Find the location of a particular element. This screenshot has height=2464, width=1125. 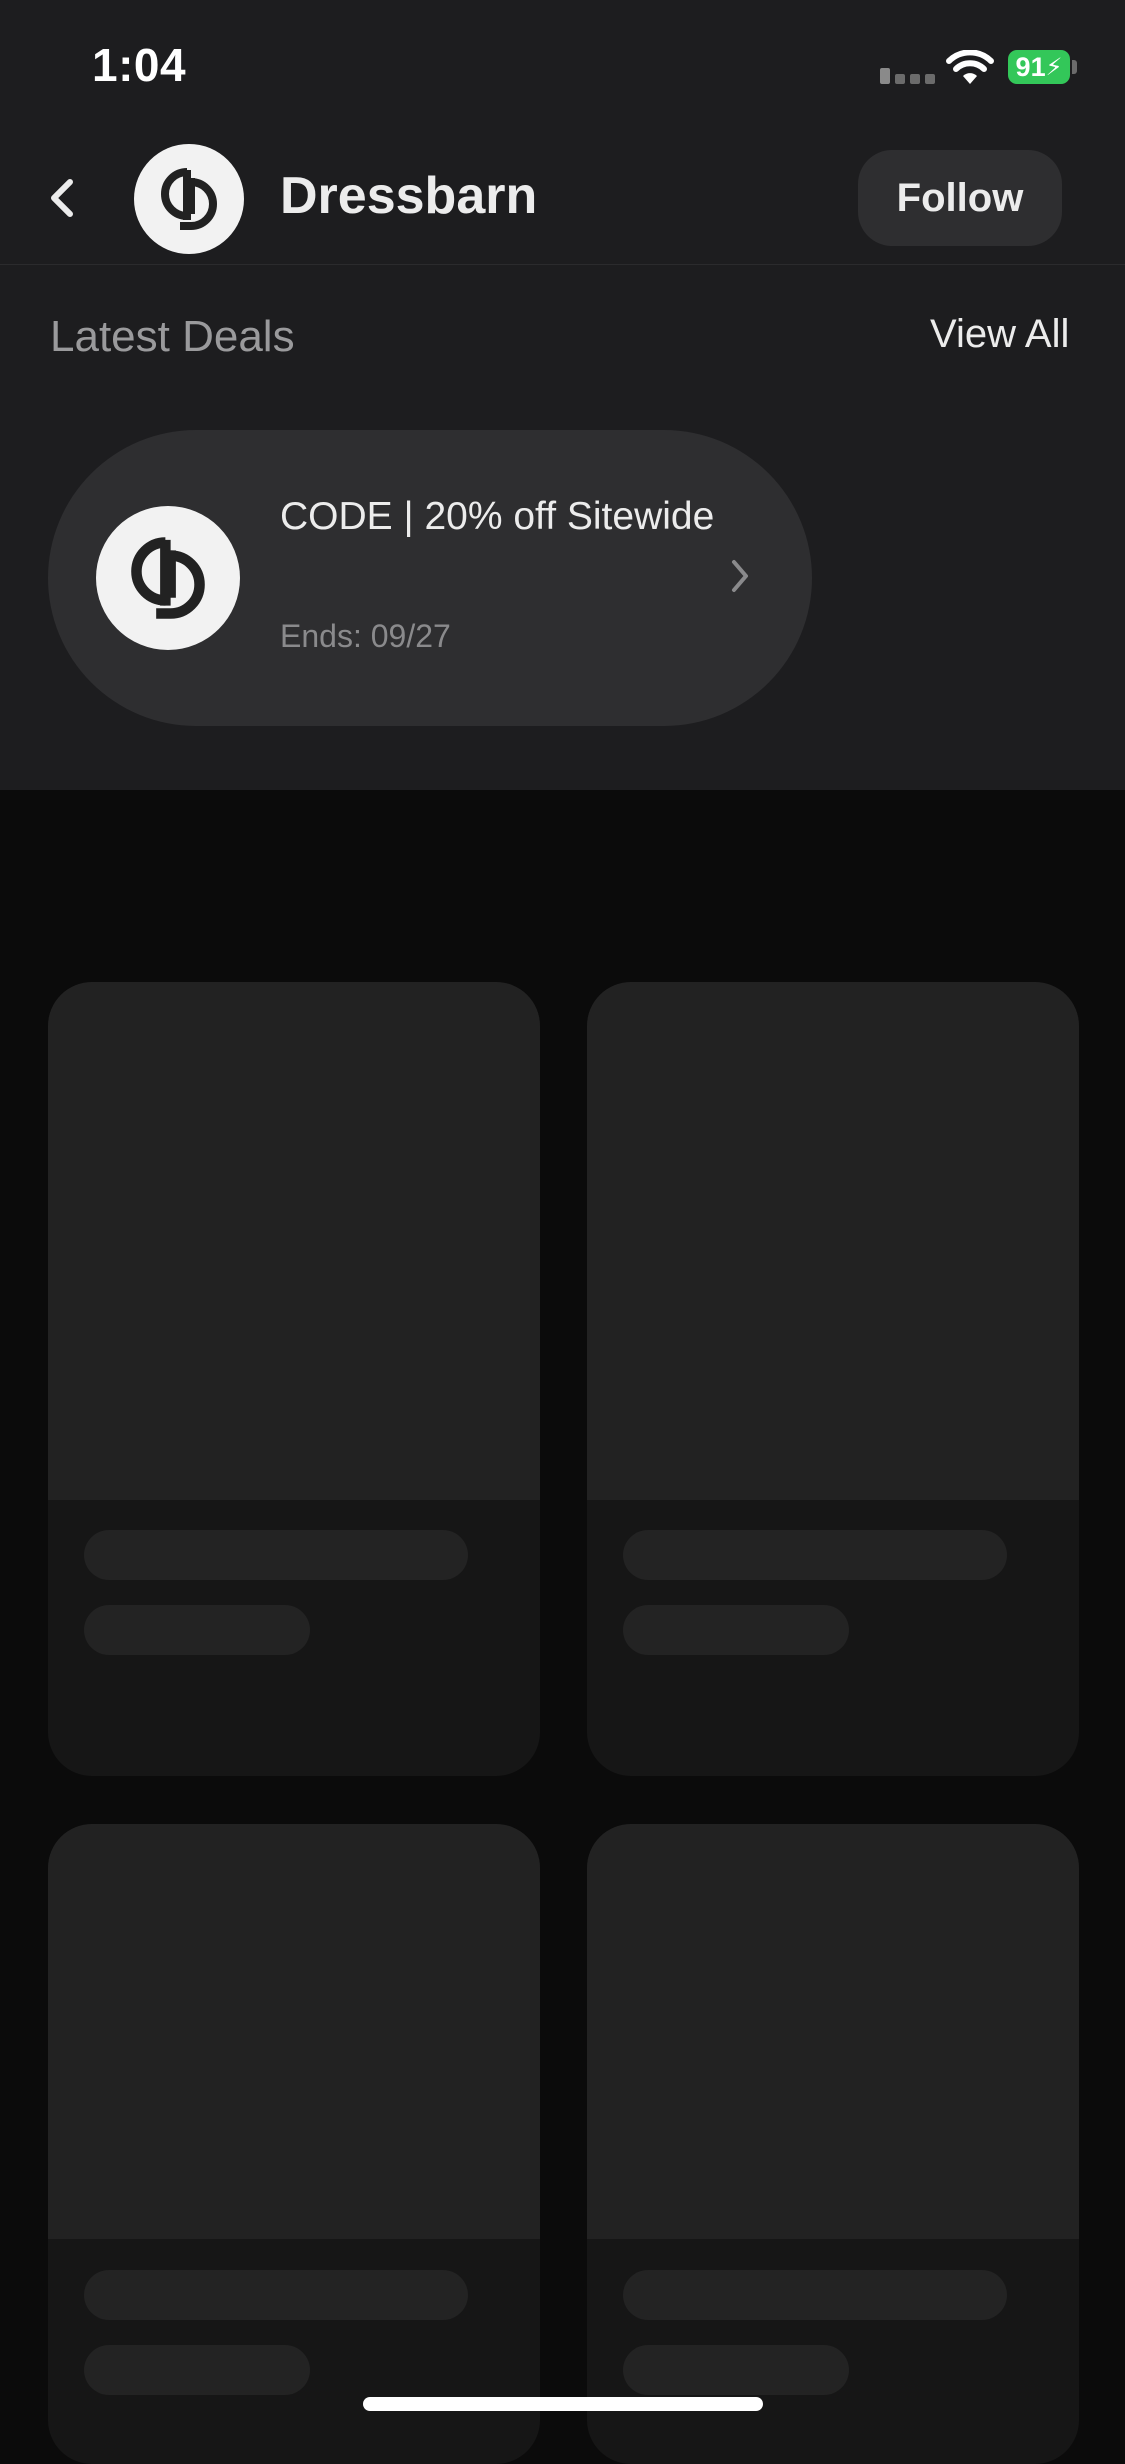

deal-title: CODE | 20% off Sitewide is located at coordinates (497, 516).